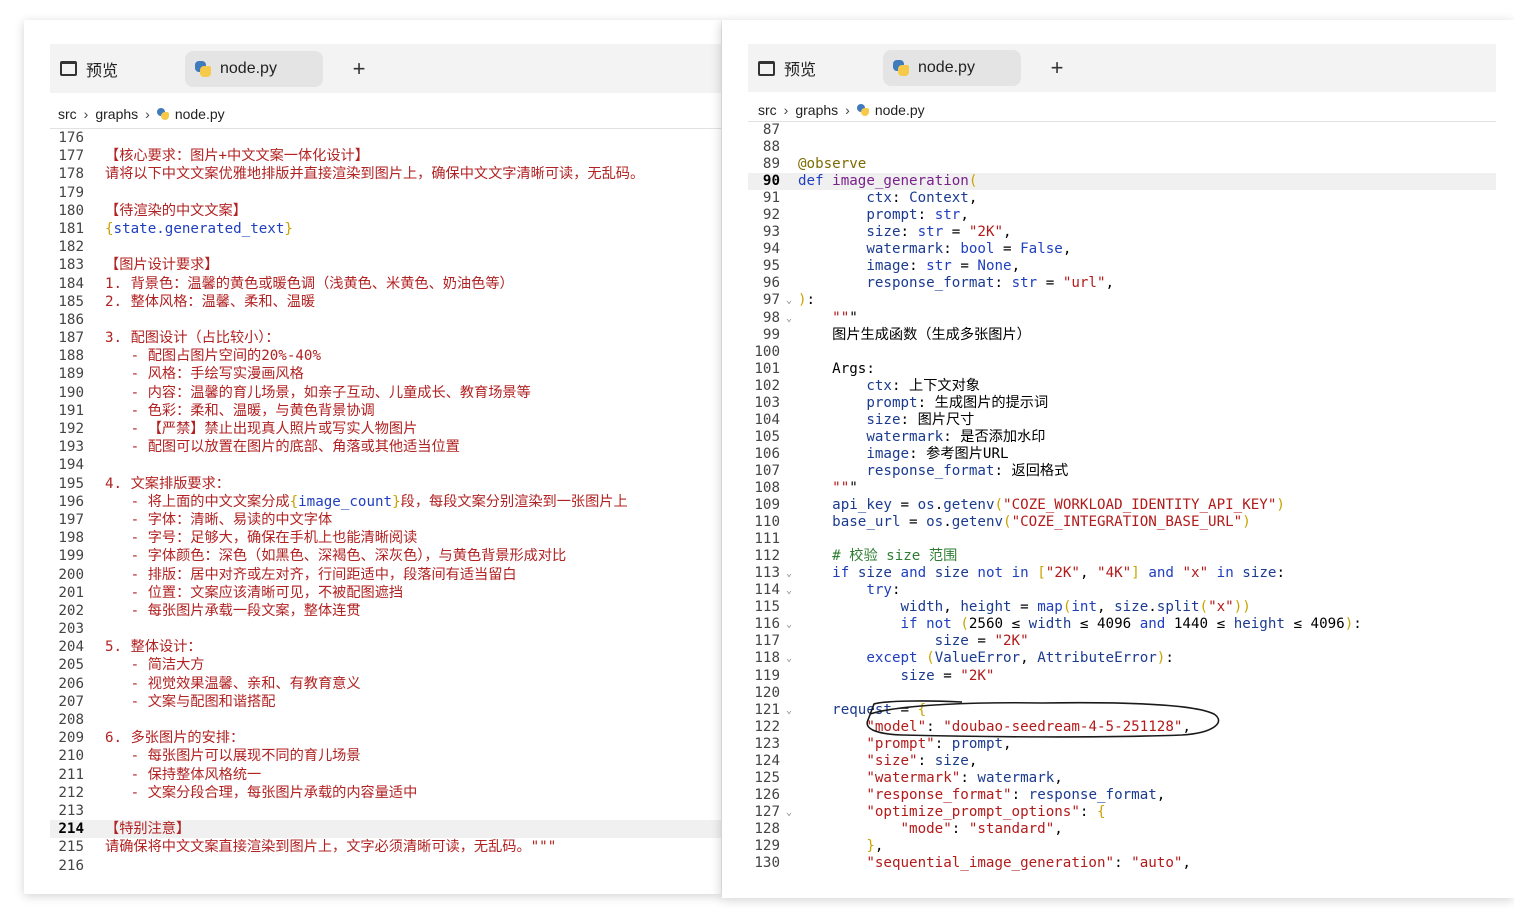 This screenshot has width=1514, height=908. Describe the element at coordinates (1122, 778) in the screenshot. I see `code-line: 125 "watermark": watermark,` at that location.